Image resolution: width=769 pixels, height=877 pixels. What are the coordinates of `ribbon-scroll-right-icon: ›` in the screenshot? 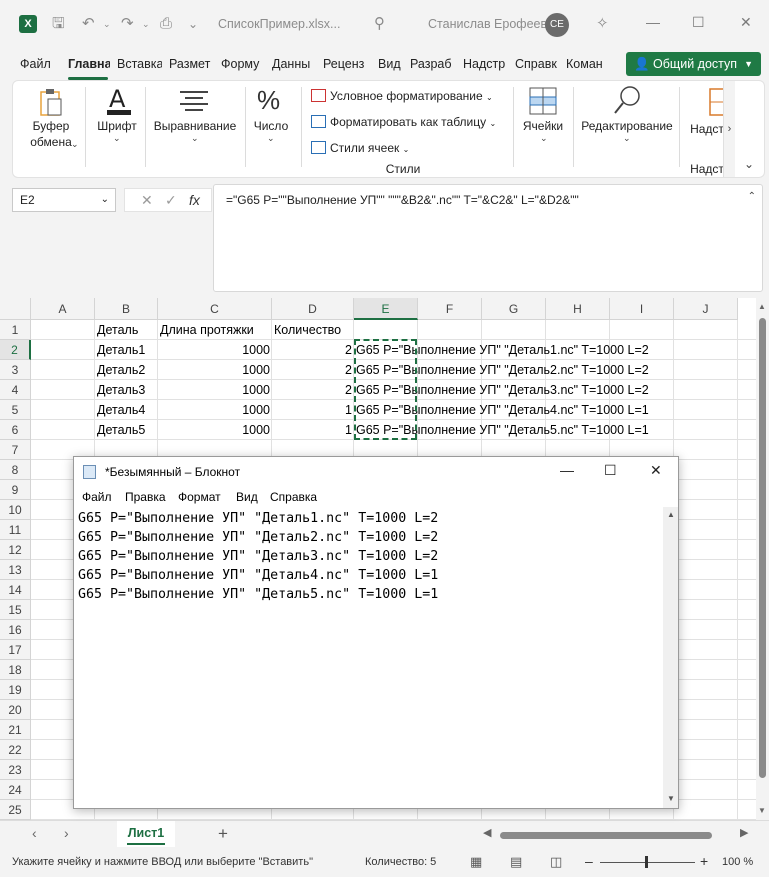 It's located at (729, 129).